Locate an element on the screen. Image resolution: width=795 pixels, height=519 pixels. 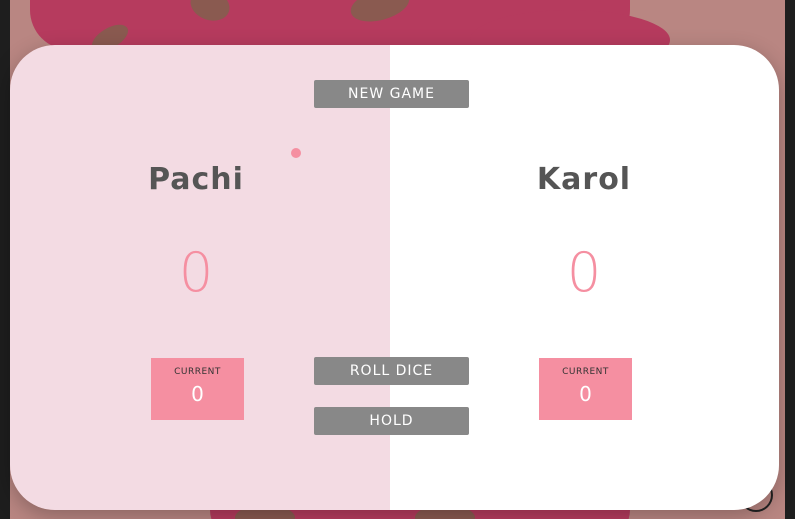
player-1-name: Pachi is located at coordinates (196, 179).